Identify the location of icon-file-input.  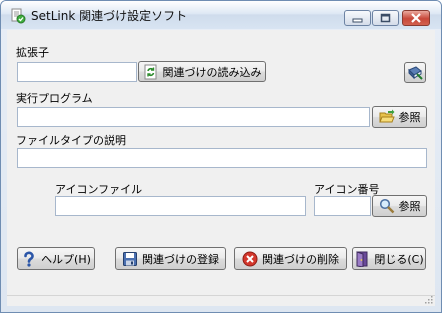
(180, 206).